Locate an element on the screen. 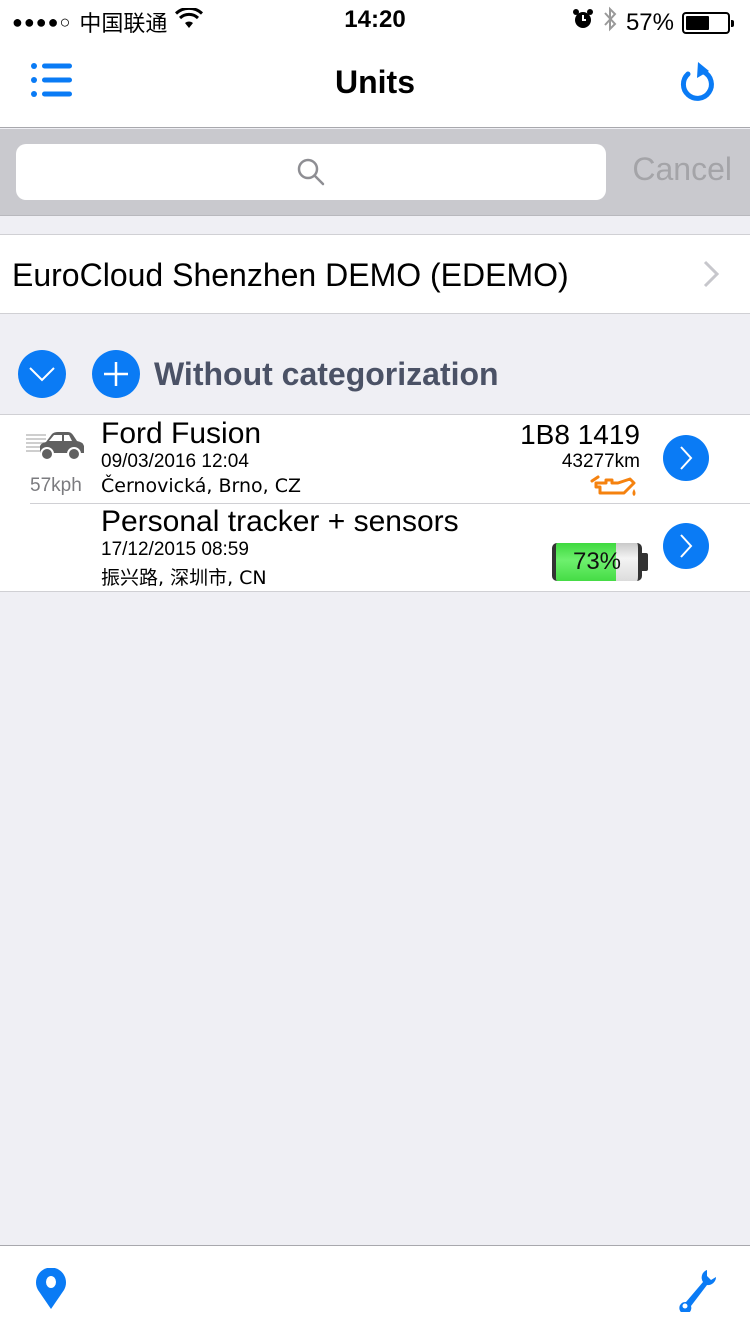 Image resolution: width=750 pixels, height=1334 pixels. unit-last-message-time: 09/03/2016 12:04 is located at coordinates (175, 461).